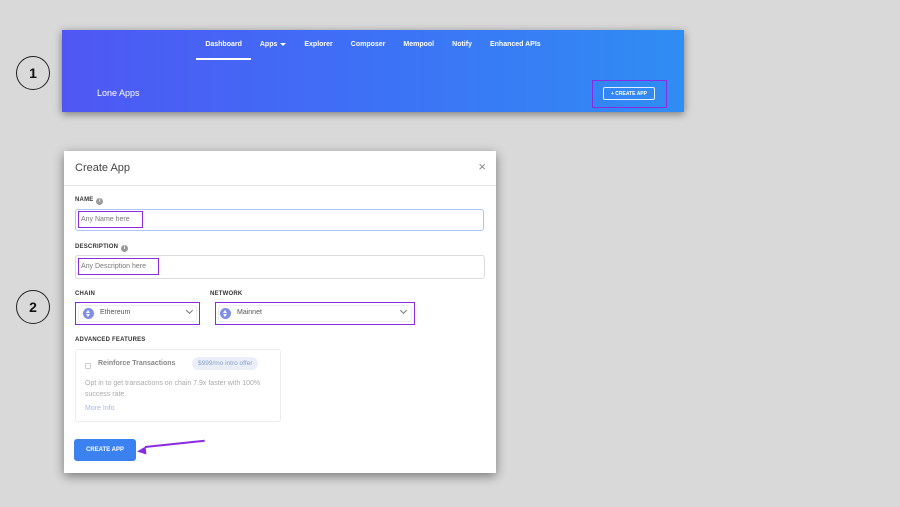  Describe the element at coordinates (113, 266) in the screenshot. I see `description-placeholder: Any Description here` at that location.